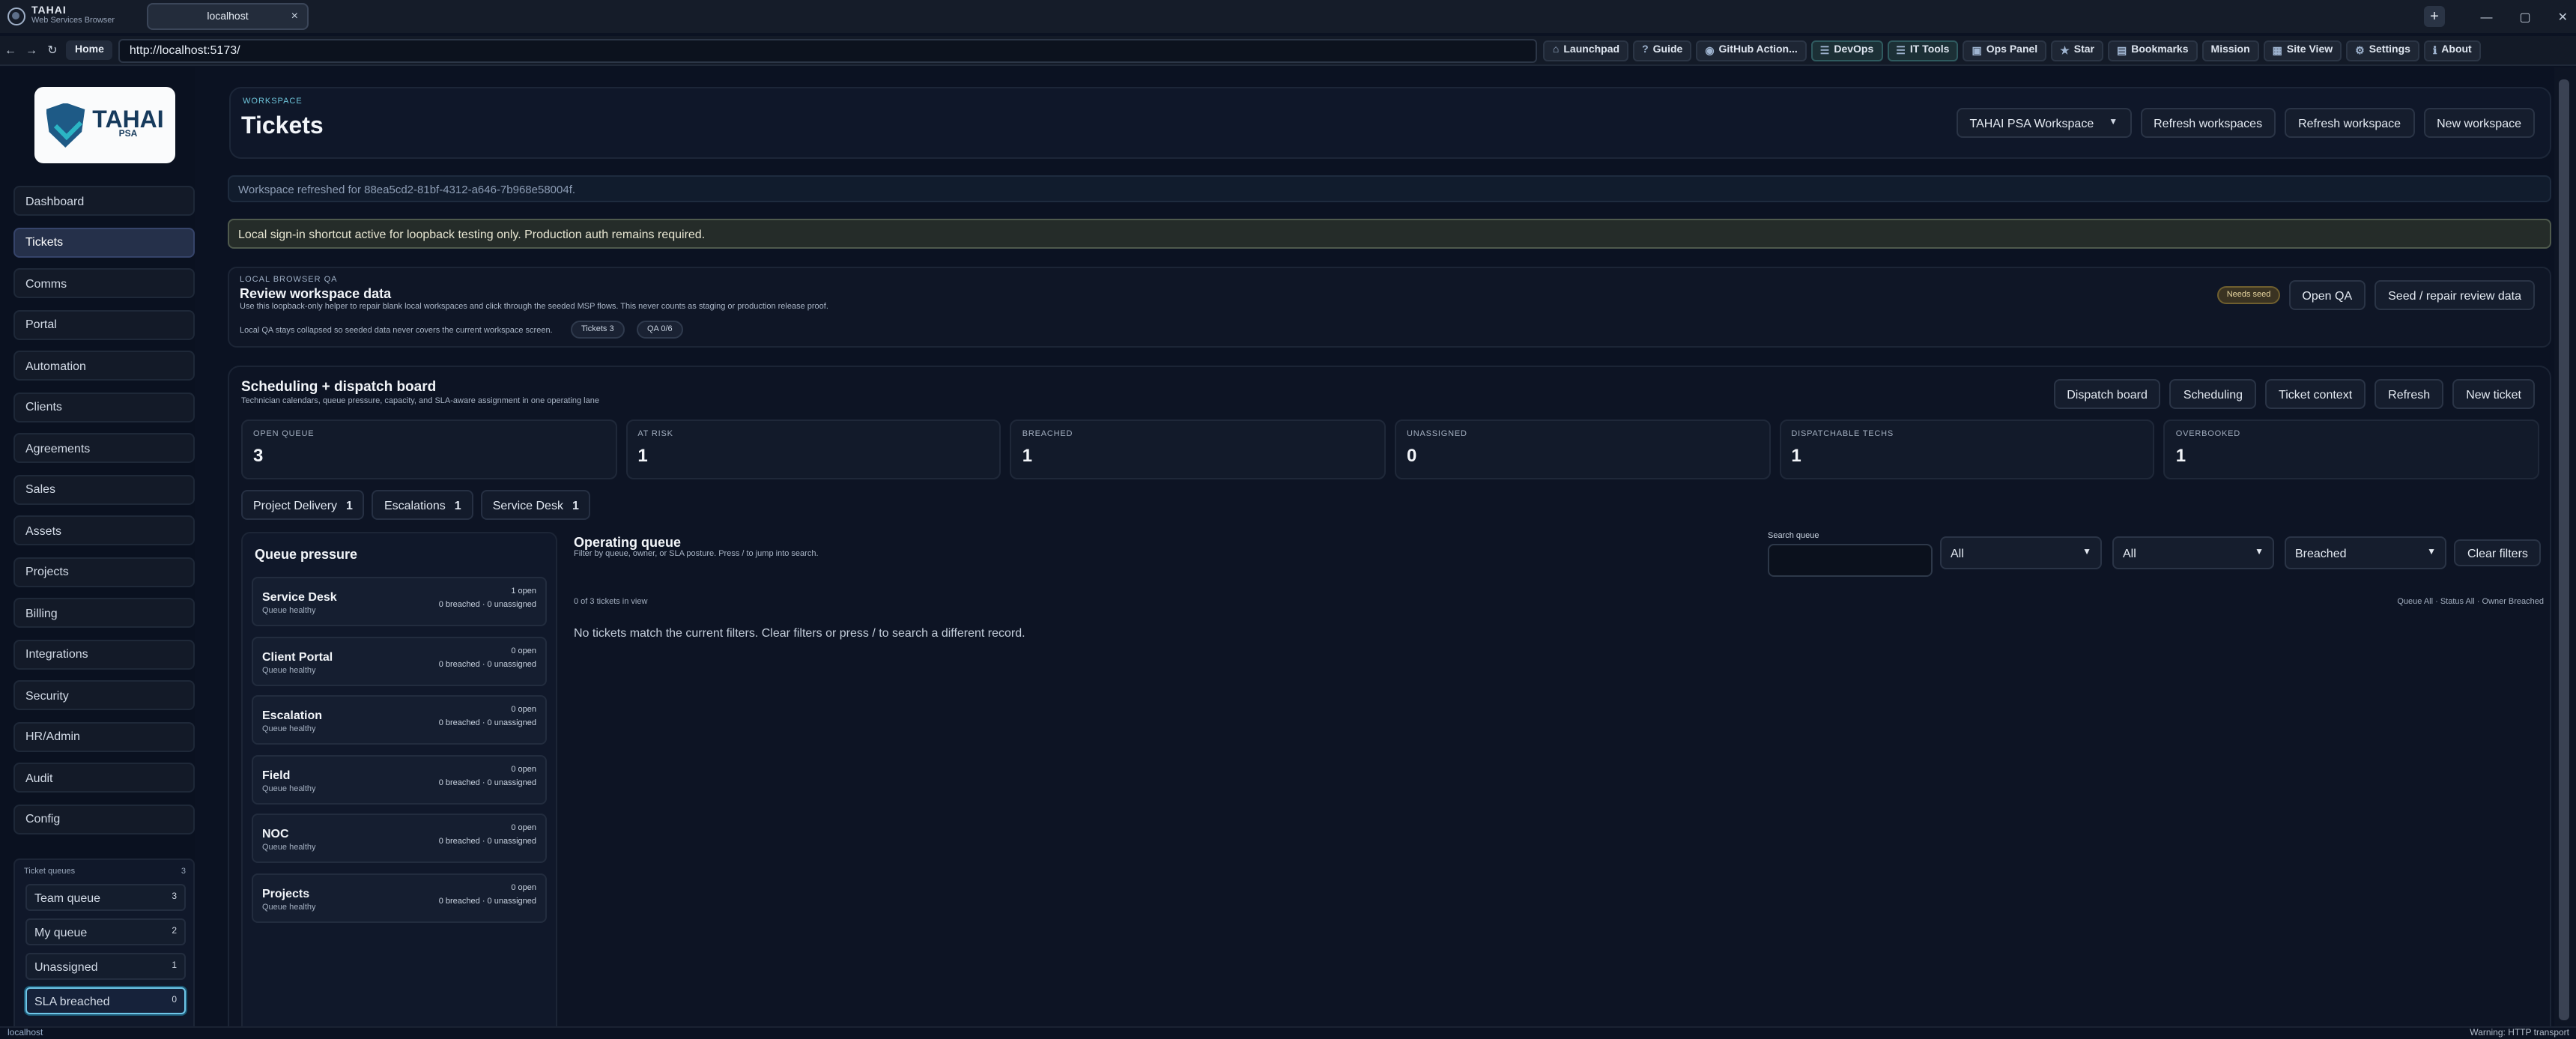 The image size is (2576, 1039). I want to click on url-input: http://localhost:5173/, so click(828, 50).